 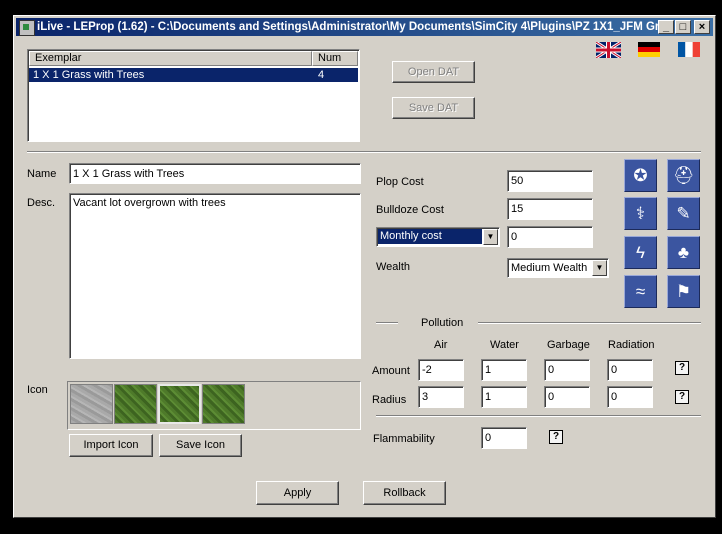 What do you see at coordinates (42, 174) in the screenshot?
I see `name-label: Name` at bounding box center [42, 174].